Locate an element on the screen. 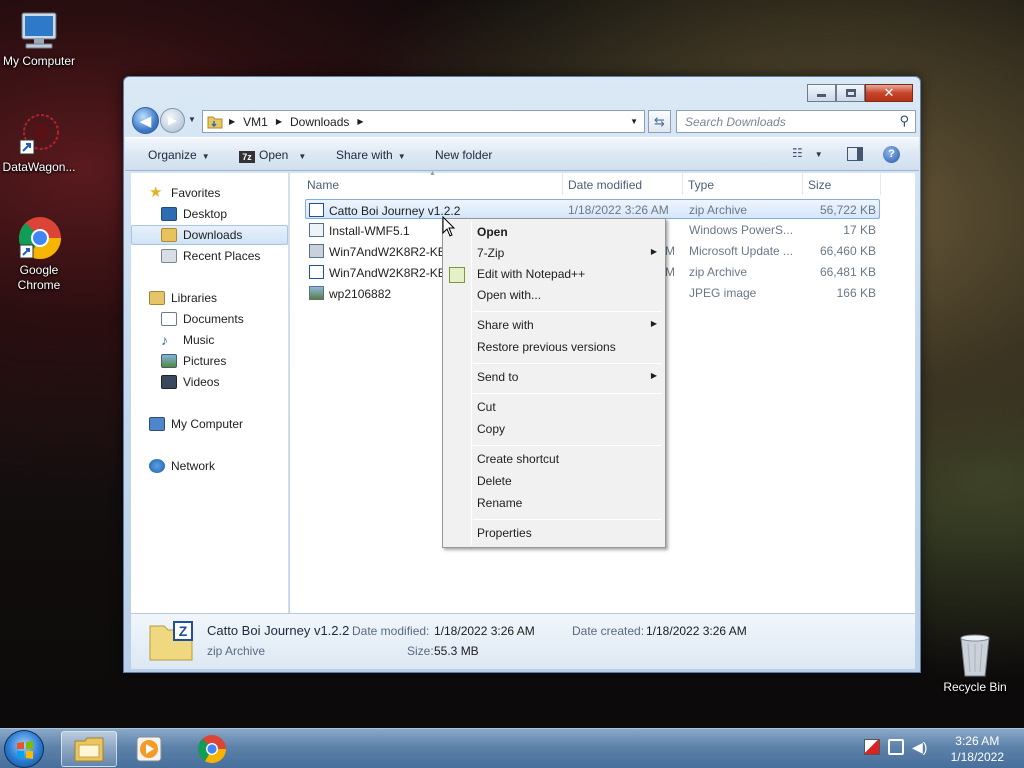 The width and height of the screenshot is (1024, 768). close-button: ✕ is located at coordinates (889, 93).